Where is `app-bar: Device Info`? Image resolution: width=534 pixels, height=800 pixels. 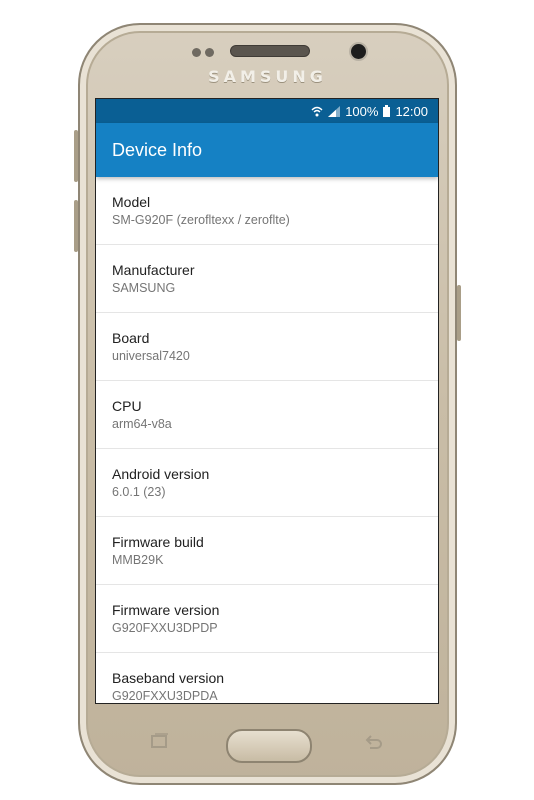 app-bar: Device Info is located at coordinates (267, 150).